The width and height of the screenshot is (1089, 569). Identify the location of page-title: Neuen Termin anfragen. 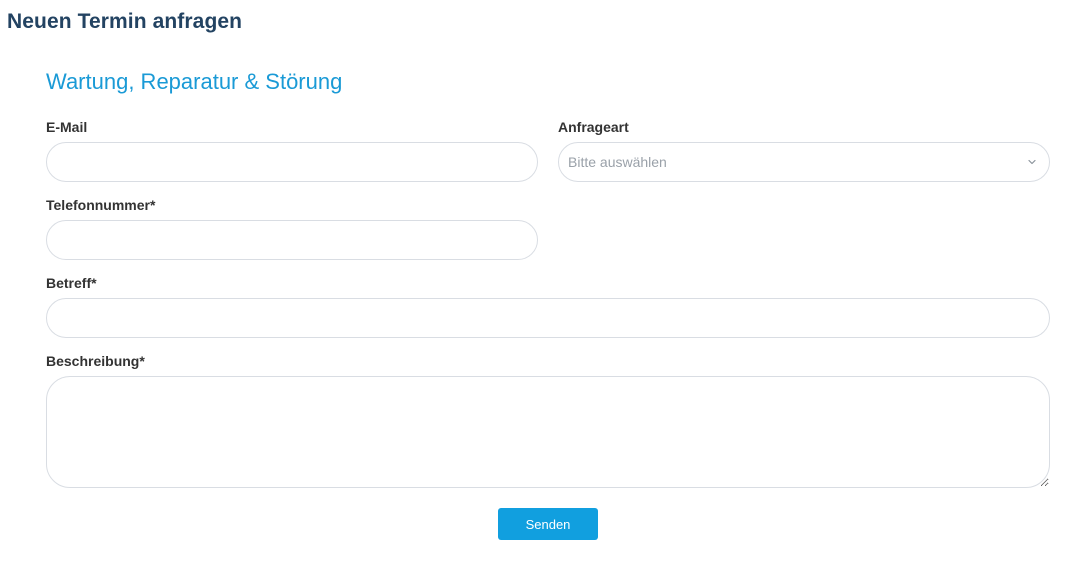
(125, 21).